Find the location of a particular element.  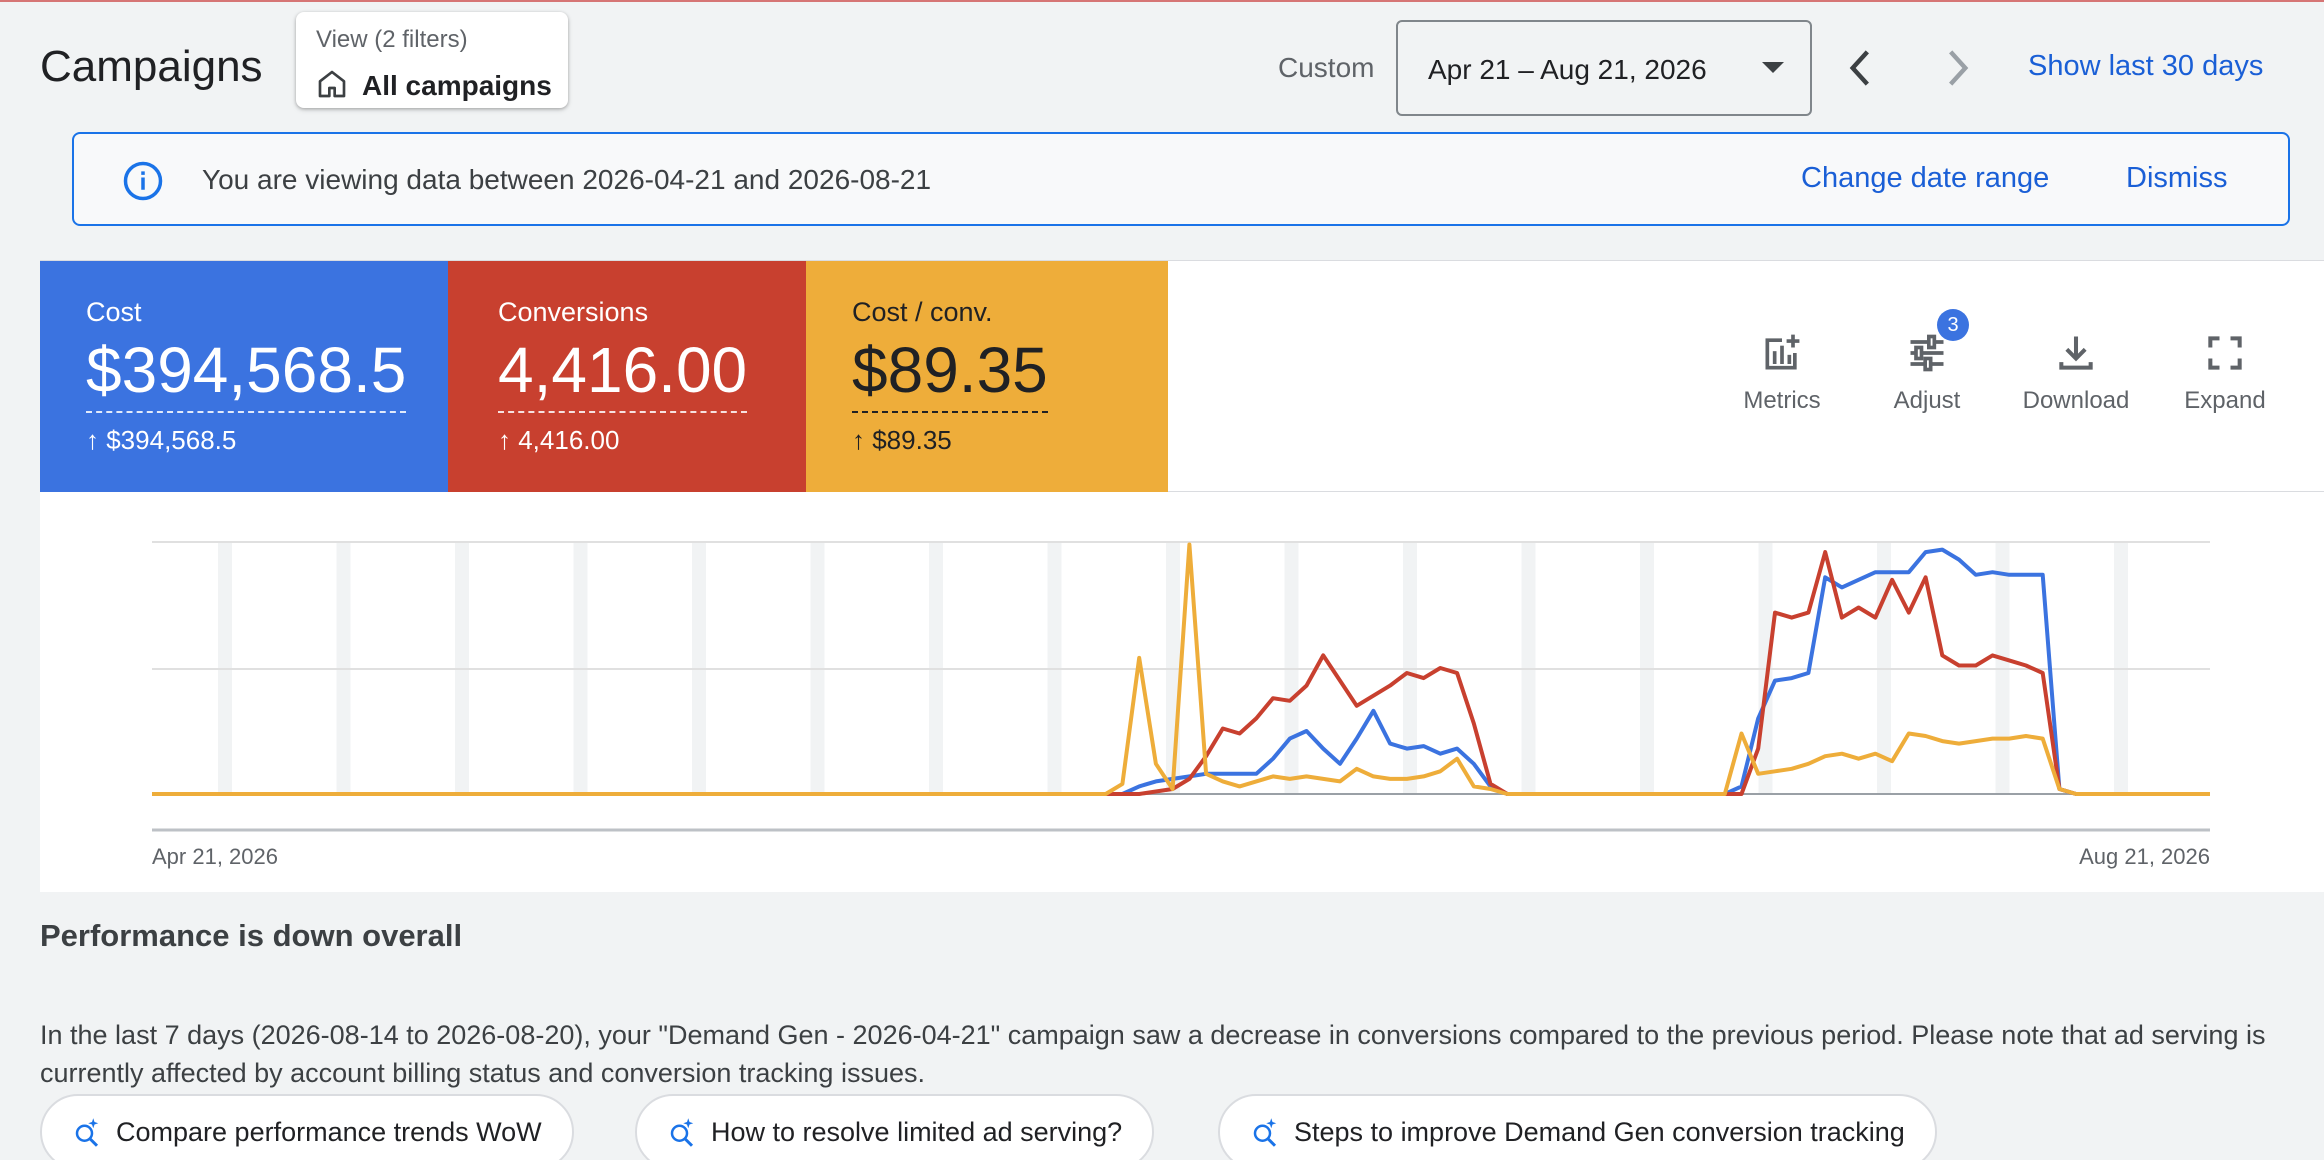

scorecard-delta: ↑ 4,416.00 is located at coordinates (559, 440).